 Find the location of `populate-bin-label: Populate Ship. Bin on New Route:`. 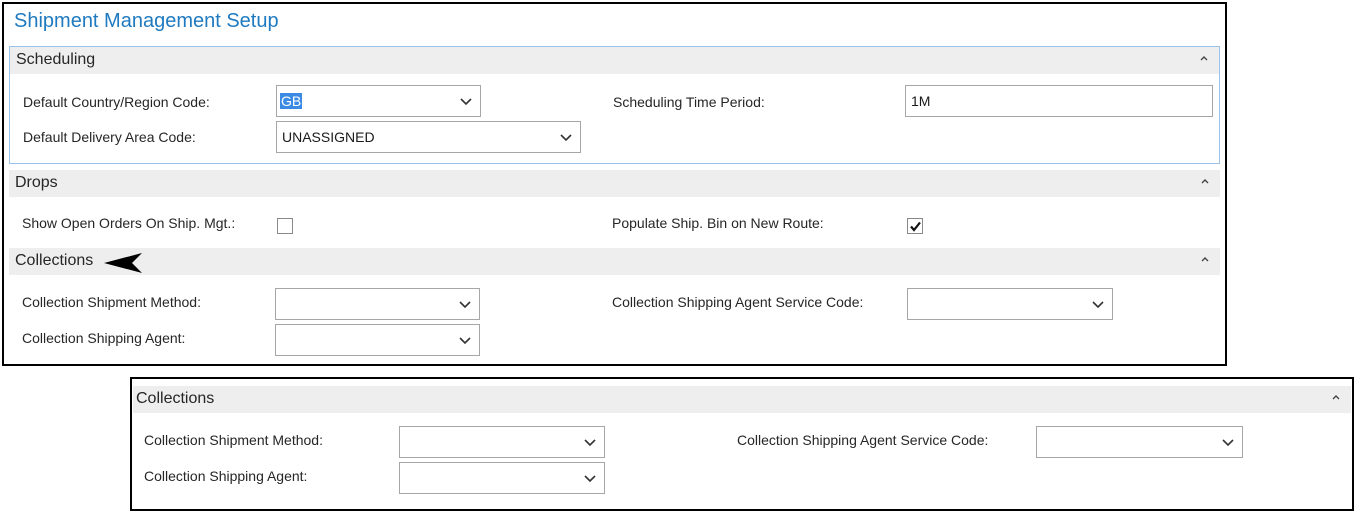

populate-bin-label: Populate Ship. Bin on New Route: is located at coordinates (718, 223).